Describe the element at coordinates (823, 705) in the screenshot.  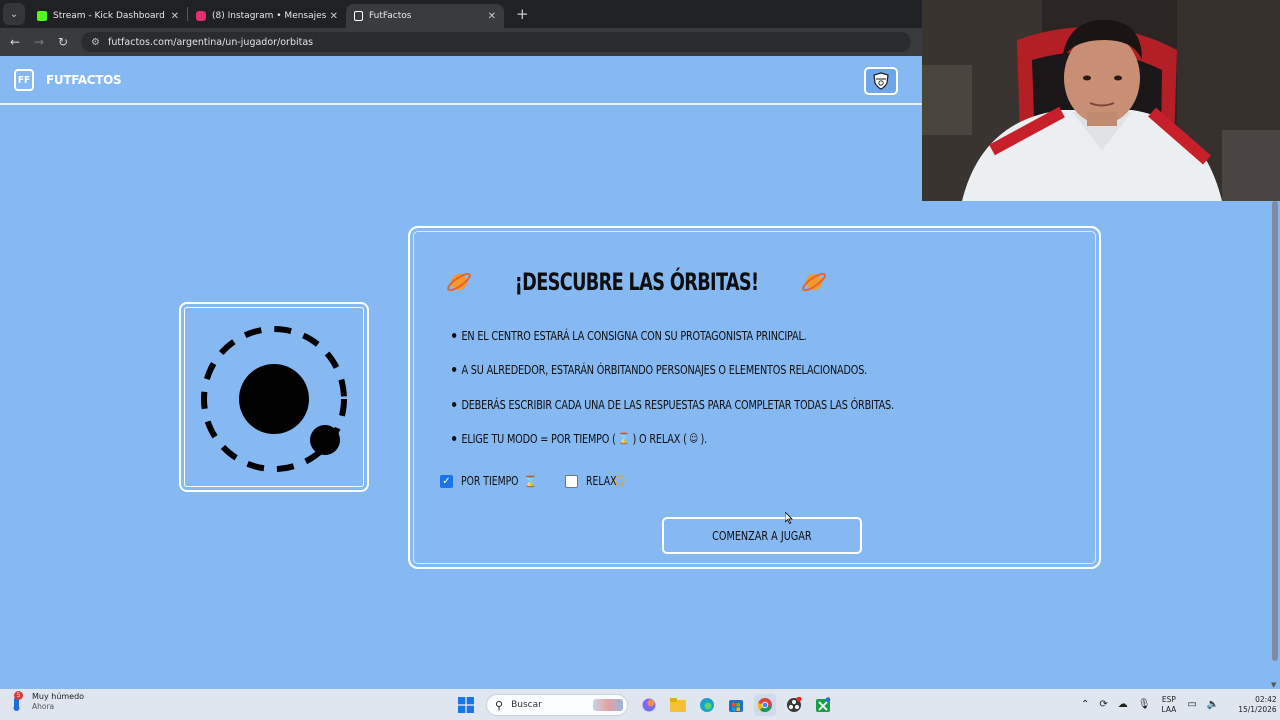
I see `xbox-app-icon` at that location.